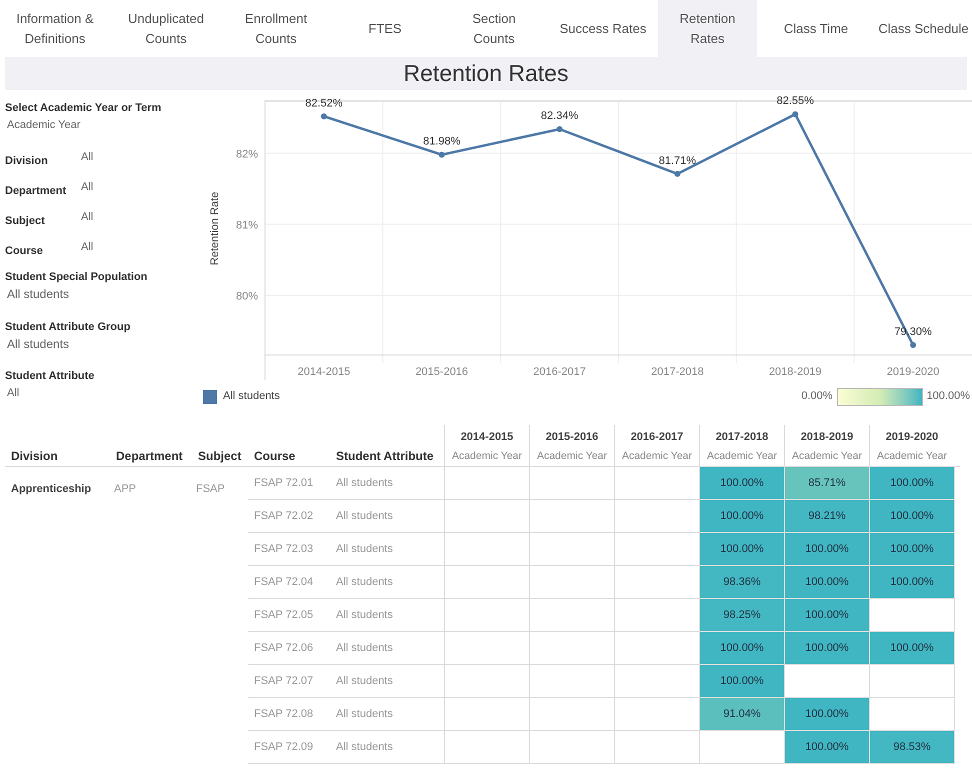 This screenshot has width=972, height=771. Describe the element at coordinates (284, 516) in the screenshot. I see `table-cell-text: FSAP 72.02` at that location.